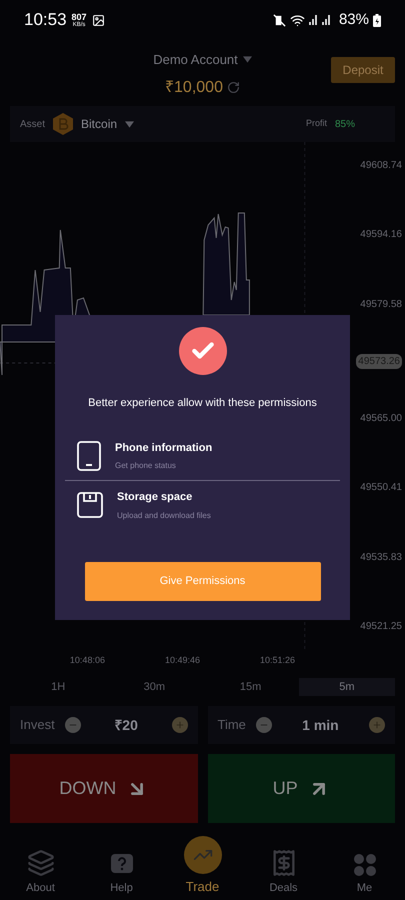 This screenshot has width=405, height=900. Describe the element at coordinates (381, 419) in the screenshot. I see `price-label: 49565.00` at that location.